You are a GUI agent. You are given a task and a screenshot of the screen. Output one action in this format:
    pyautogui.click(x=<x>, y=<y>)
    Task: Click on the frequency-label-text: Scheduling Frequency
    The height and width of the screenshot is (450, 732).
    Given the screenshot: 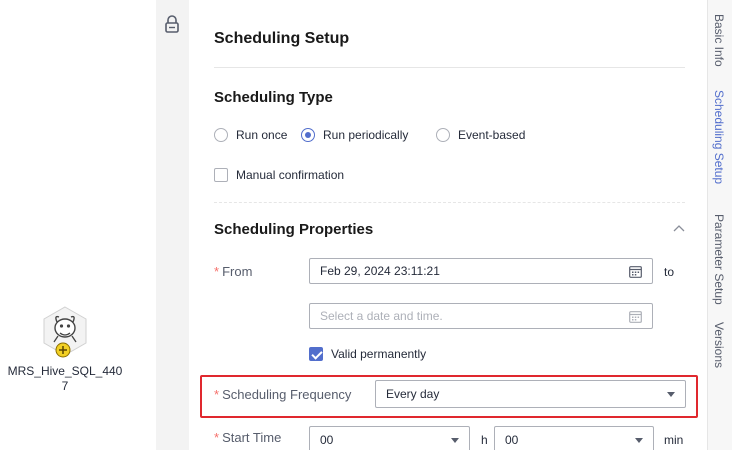 What is the action you would take?
    pyautogui.click(x=287, y=394)
    